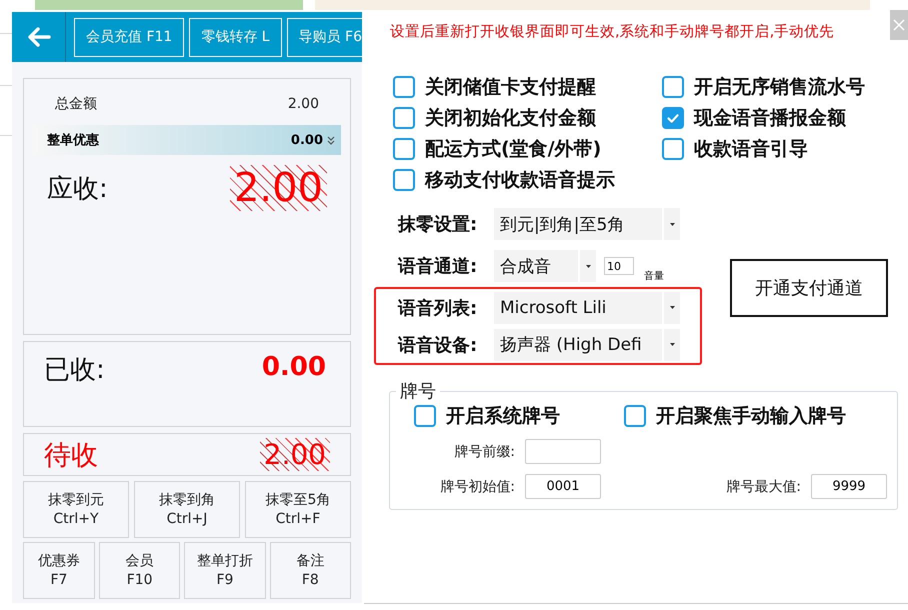  Describe the element at coordinates (751, 149) in the screenshot. I see `option-label: 收款语音引导` at that location.